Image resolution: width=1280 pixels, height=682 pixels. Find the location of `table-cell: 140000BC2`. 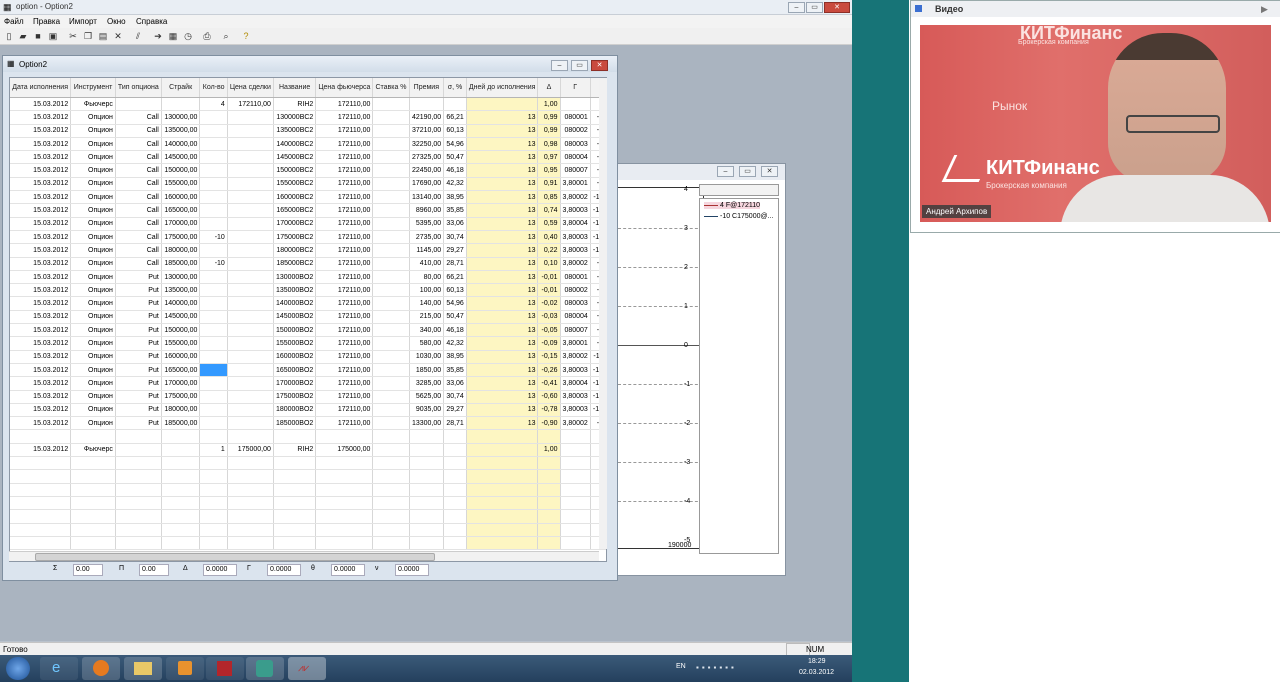

table-cell: 140000BC2 is located at coordinates (295, 144).